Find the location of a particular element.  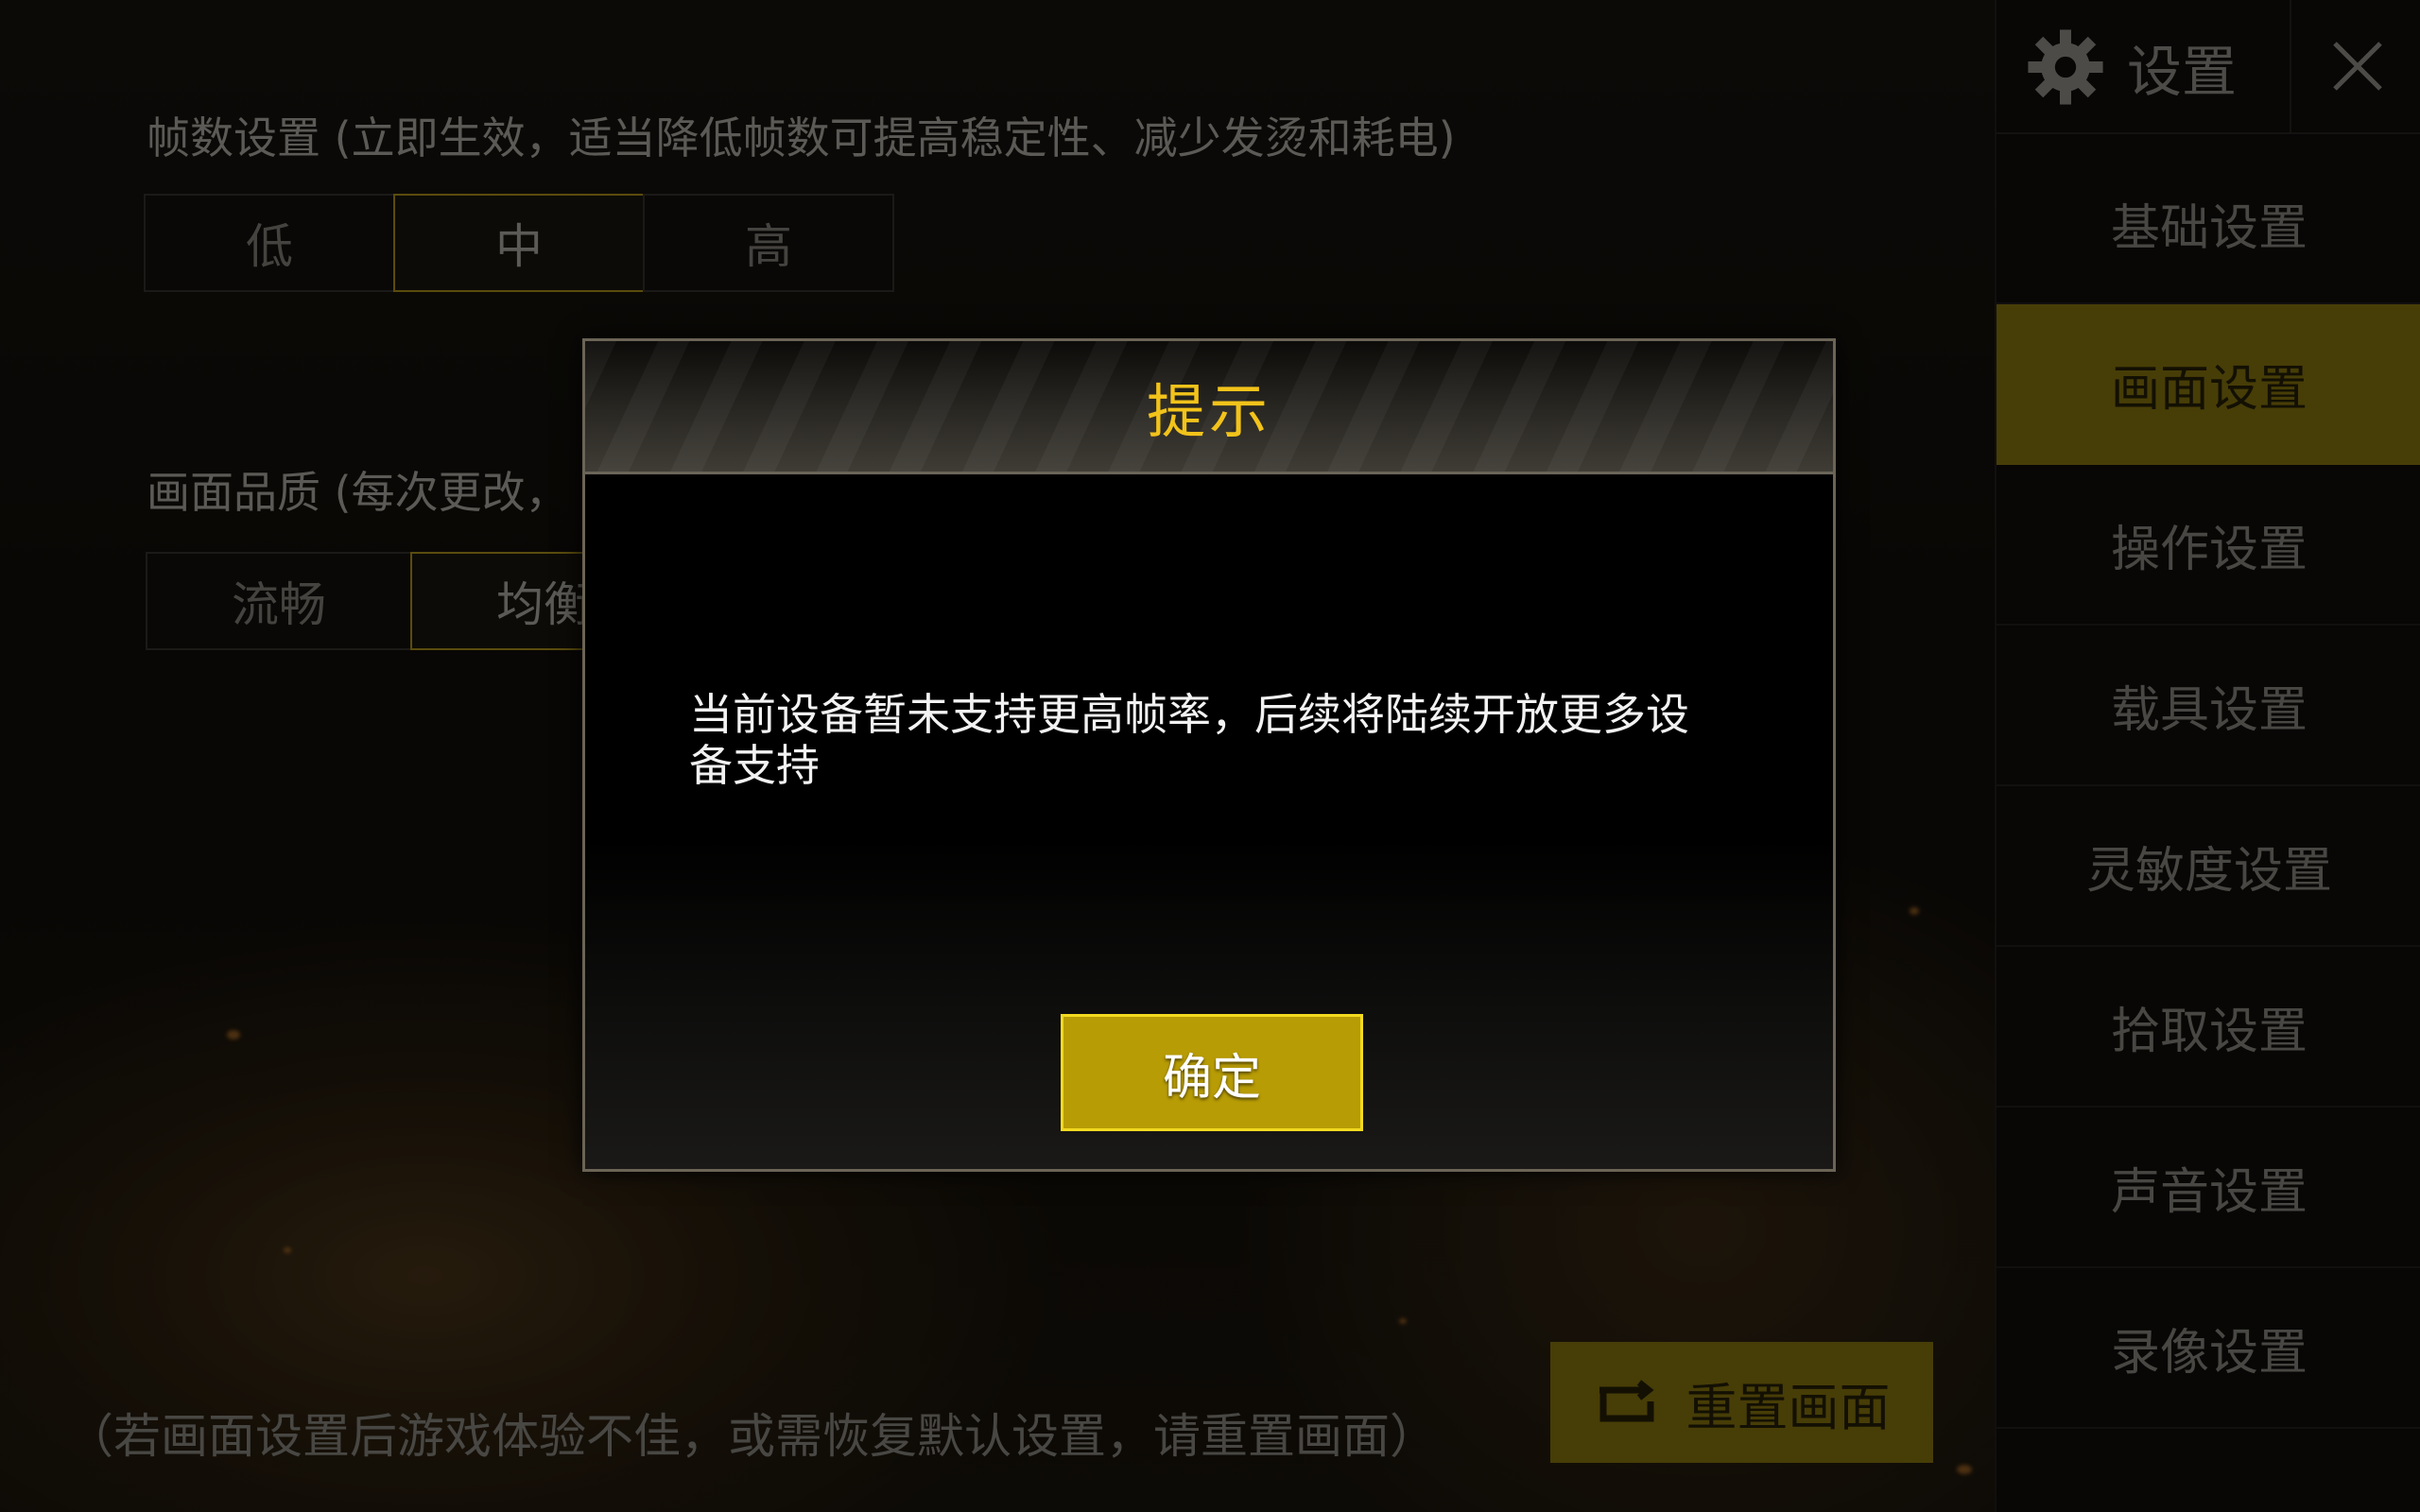

dialog-title: 提示 is located at coordinates (1208, 411).